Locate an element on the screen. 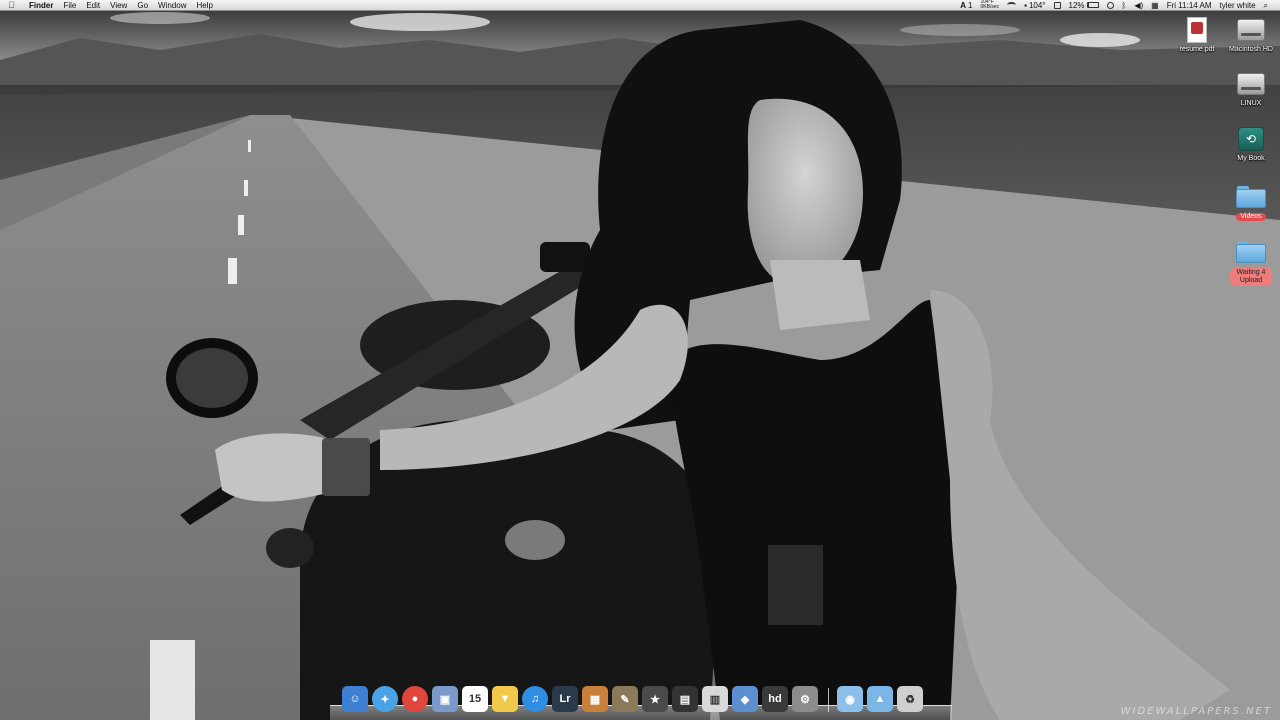 The height and width of the screenshot is (720, 1280). wallpaper-watermark: WIDEWALLPAPERS.NET is located at coordinates (1196, 711).